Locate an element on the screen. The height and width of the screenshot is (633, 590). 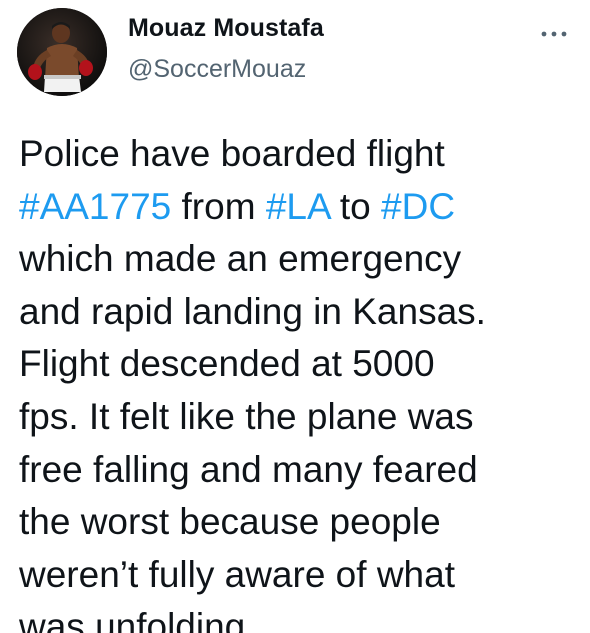
tweet-text-line: was unfolding is located at coordinates (132, 619).